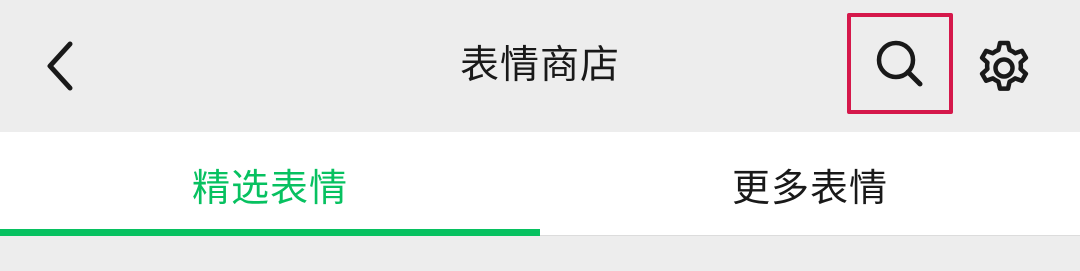 Image resolution: width=1080 pixels, height=271 pixels. What do you see at coordinates (269, 187) in the screenshot?
I see `tab-label: 精选表情` at bounding box center [269, 187].